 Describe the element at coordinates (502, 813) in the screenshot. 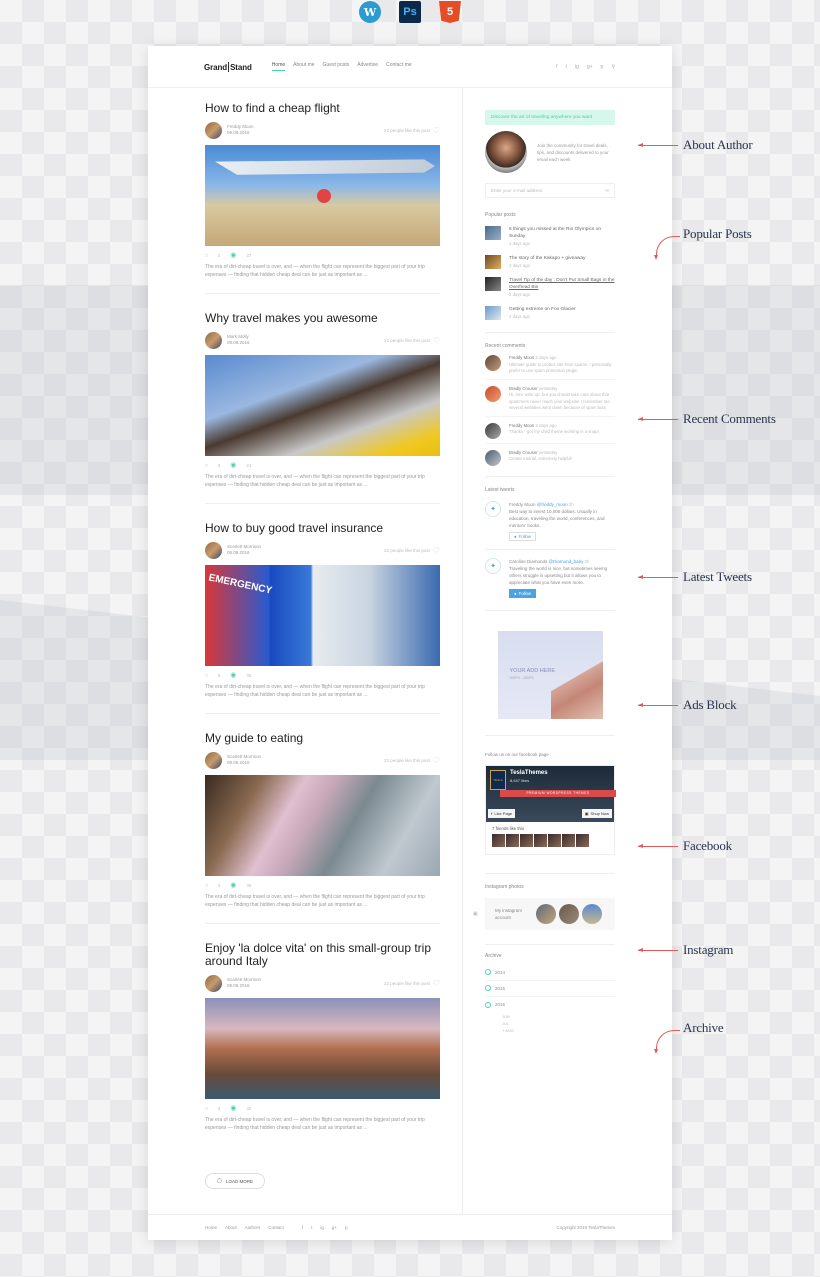

I see `like-page-button: f Like Page` at that location.